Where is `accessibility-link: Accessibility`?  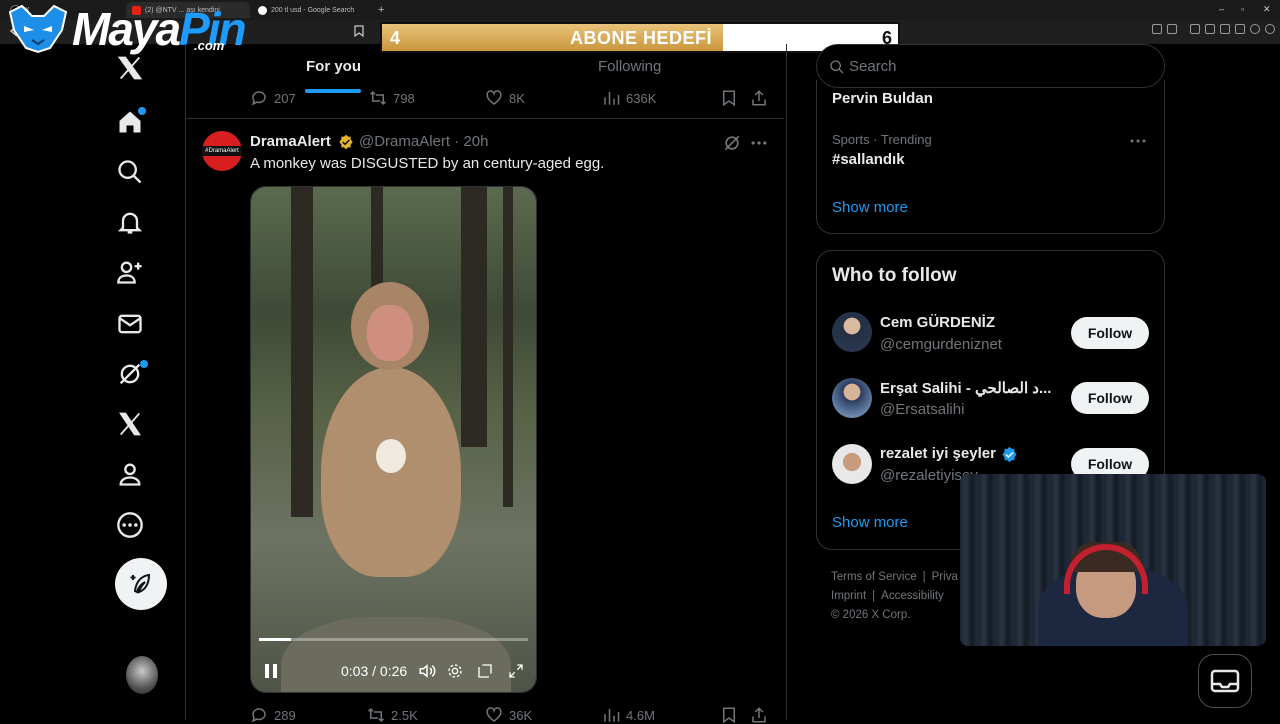 accessibility-link: Accessibility is located at coordinates (912, 596).